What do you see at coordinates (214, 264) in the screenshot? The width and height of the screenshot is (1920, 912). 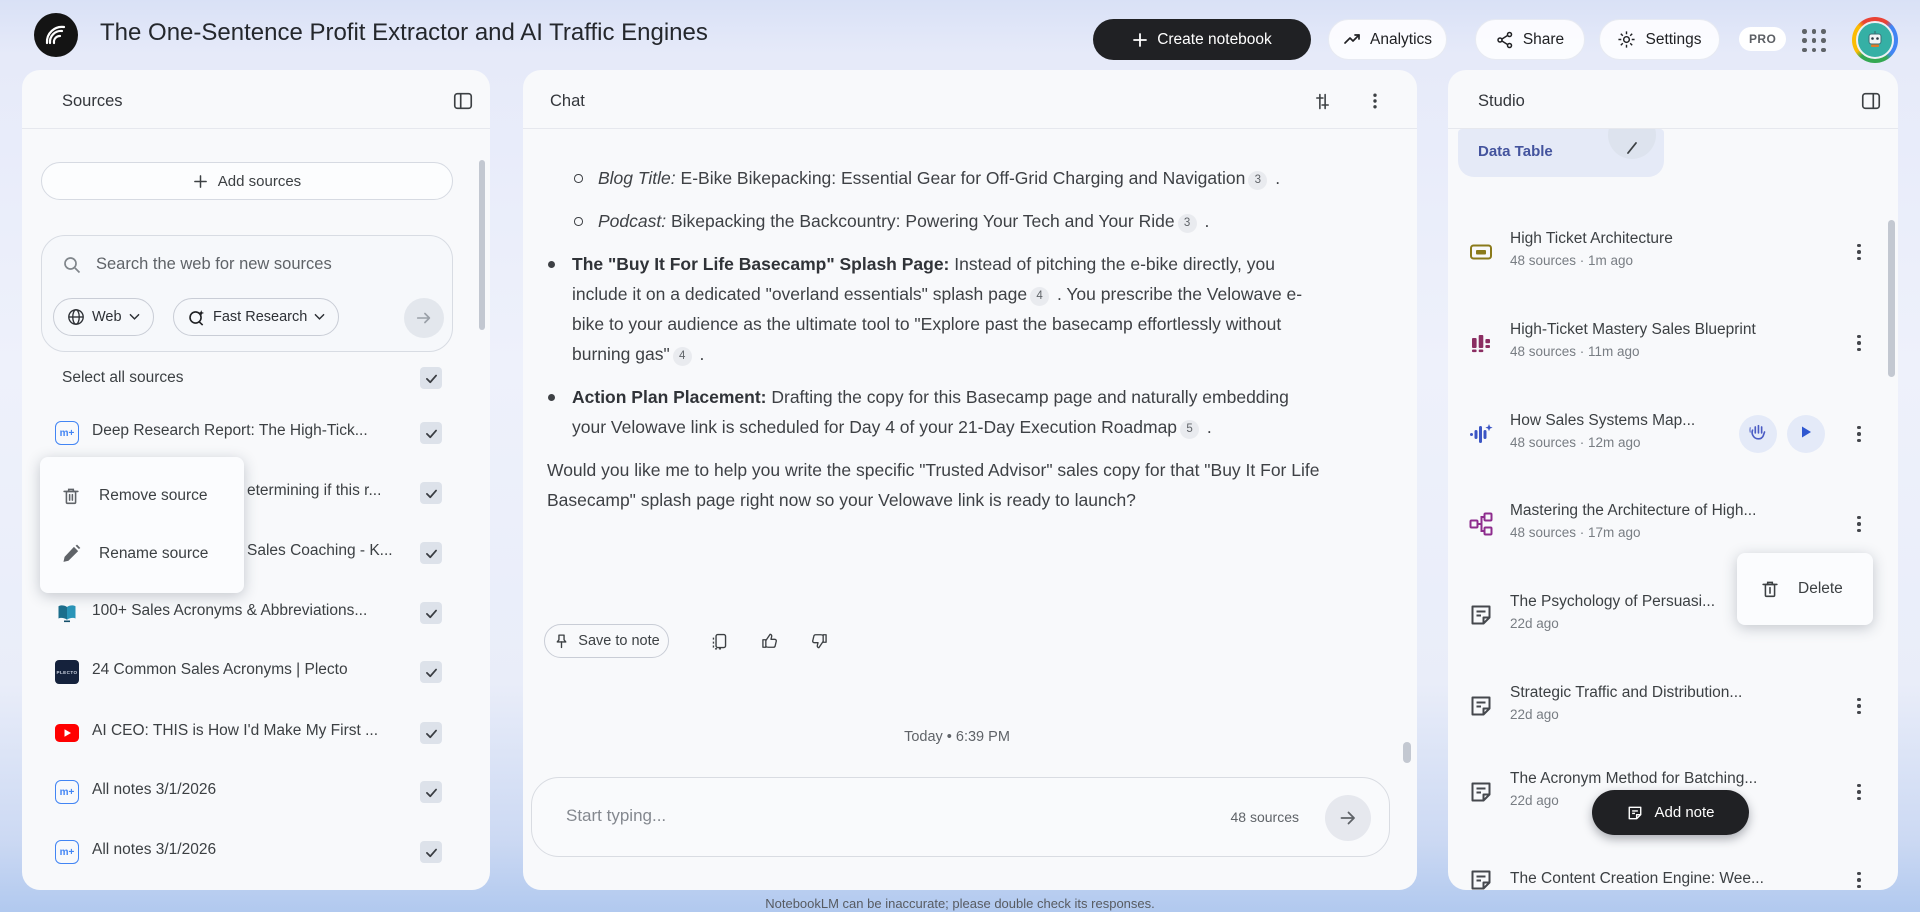 I see `search-input: Search the web for new sources` at bounding box center [214, 264].